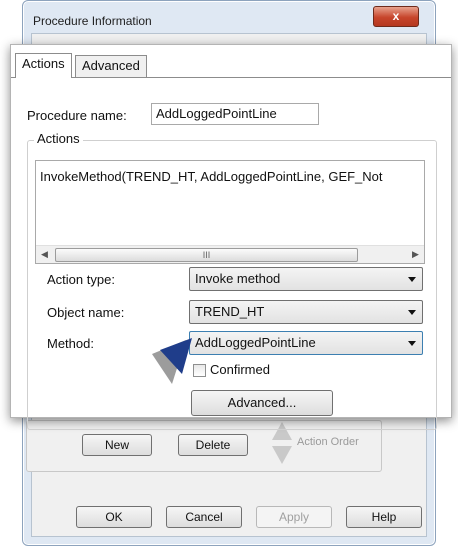 The height and width of the screenshot is (546, 458). What do you see at coordinates (43, 65) in the screenshot?
I see `tab-actions: Actions` at bounding box center [43, 65].